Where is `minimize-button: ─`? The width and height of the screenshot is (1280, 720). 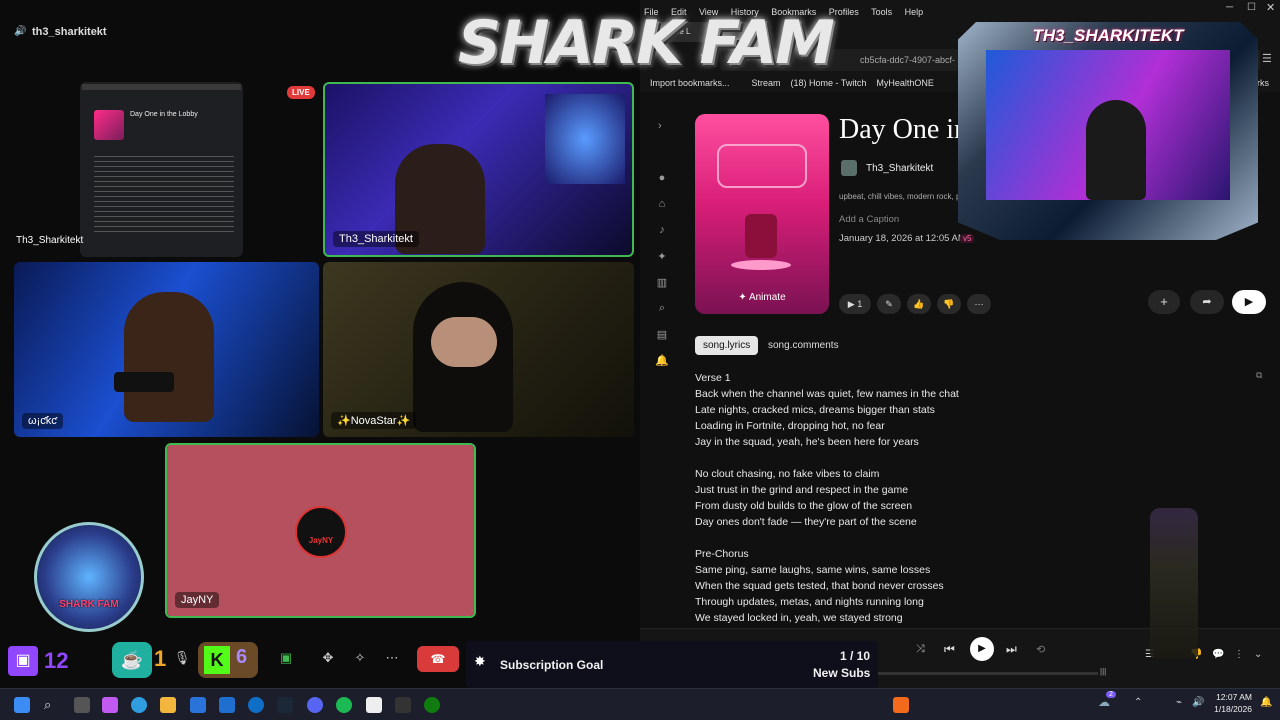 minimize-button: ─ is located at coordinates (1229, 7).